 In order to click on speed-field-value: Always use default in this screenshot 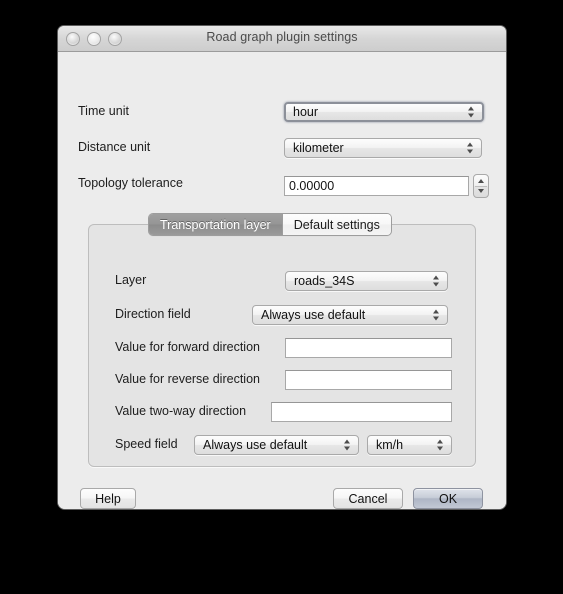, I will do `click(255, 445)`.